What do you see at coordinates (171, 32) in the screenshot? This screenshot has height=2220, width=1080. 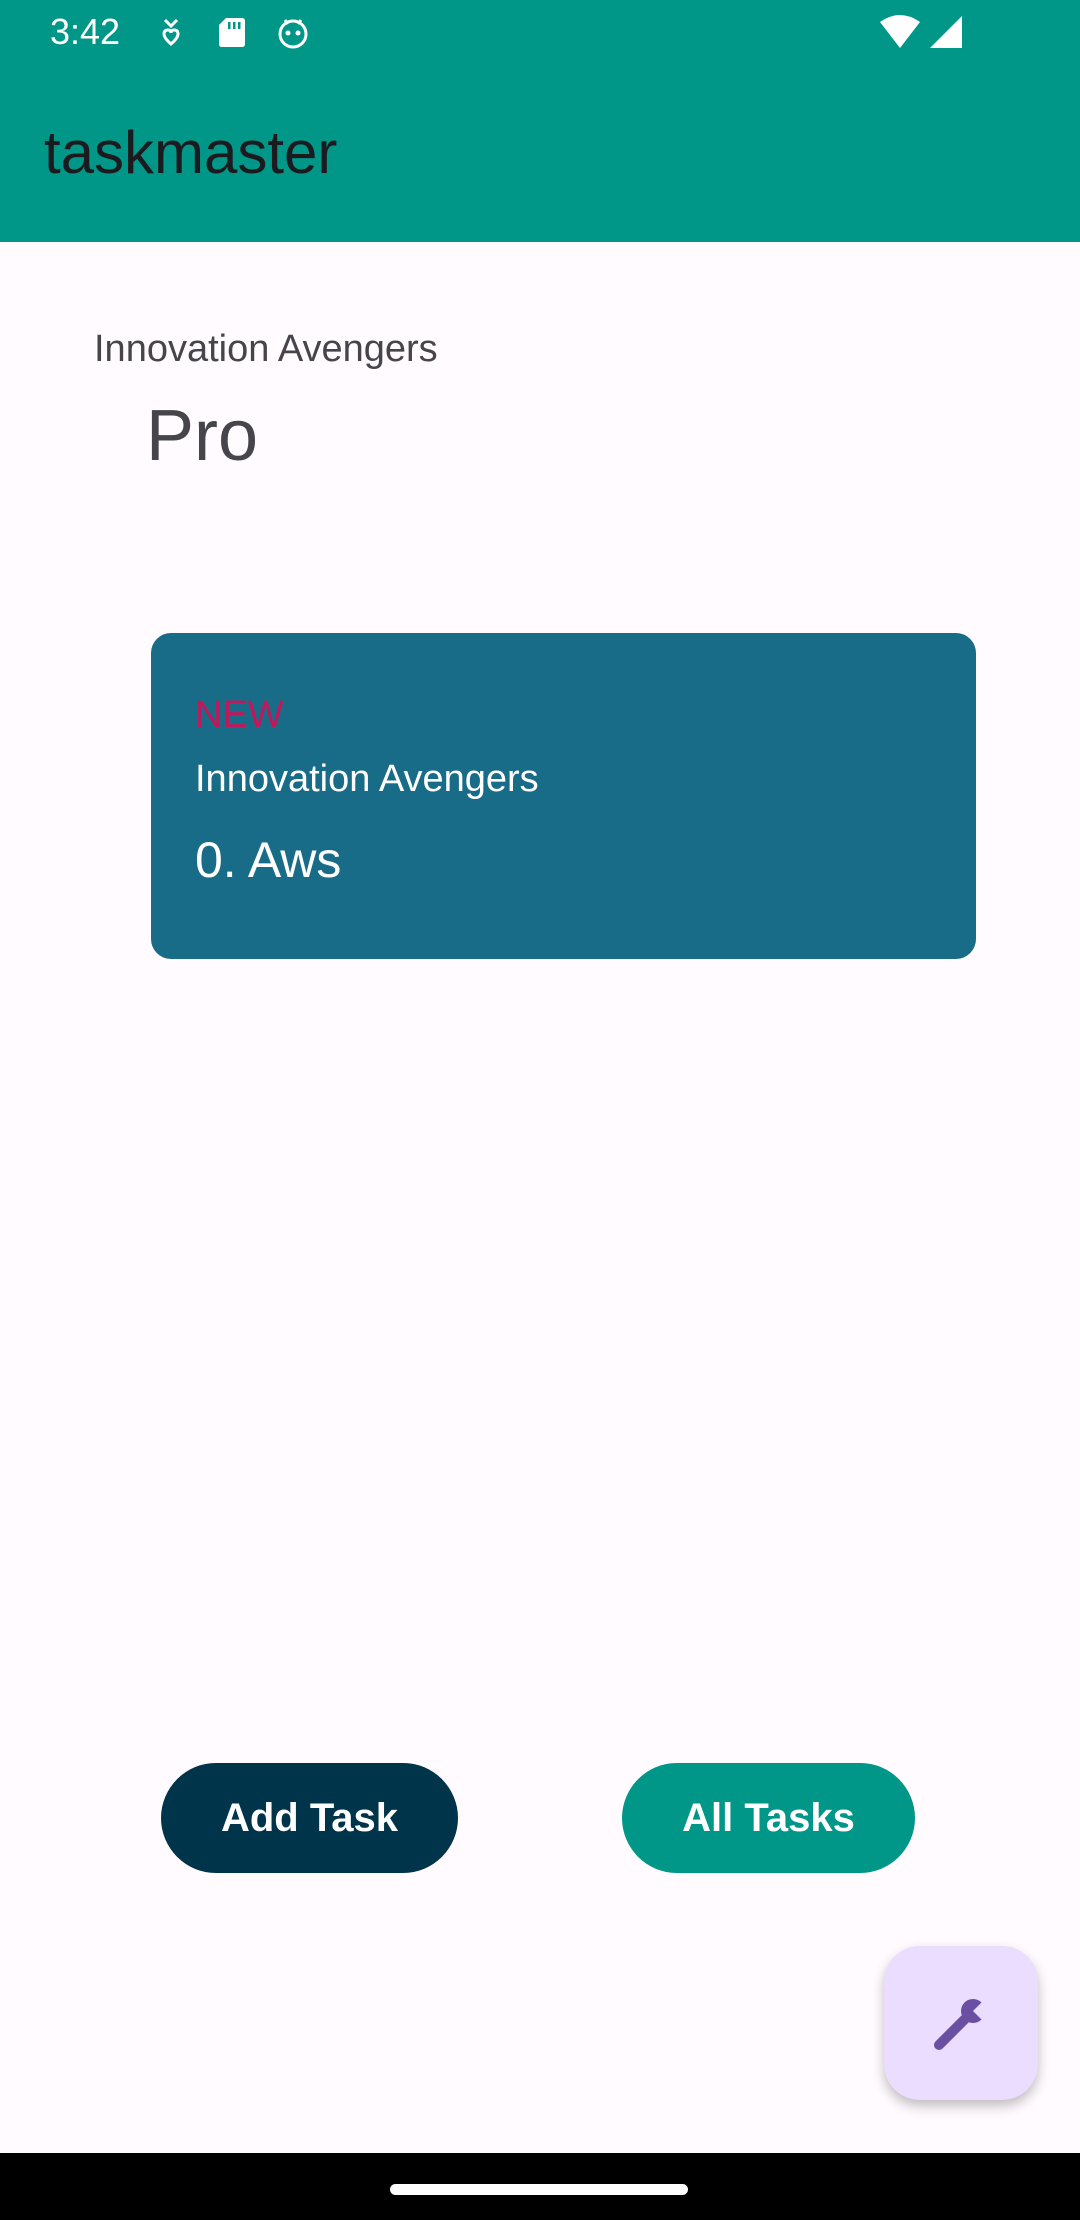 I see `hearts-notification-icon` at bounding box center [171, 32].